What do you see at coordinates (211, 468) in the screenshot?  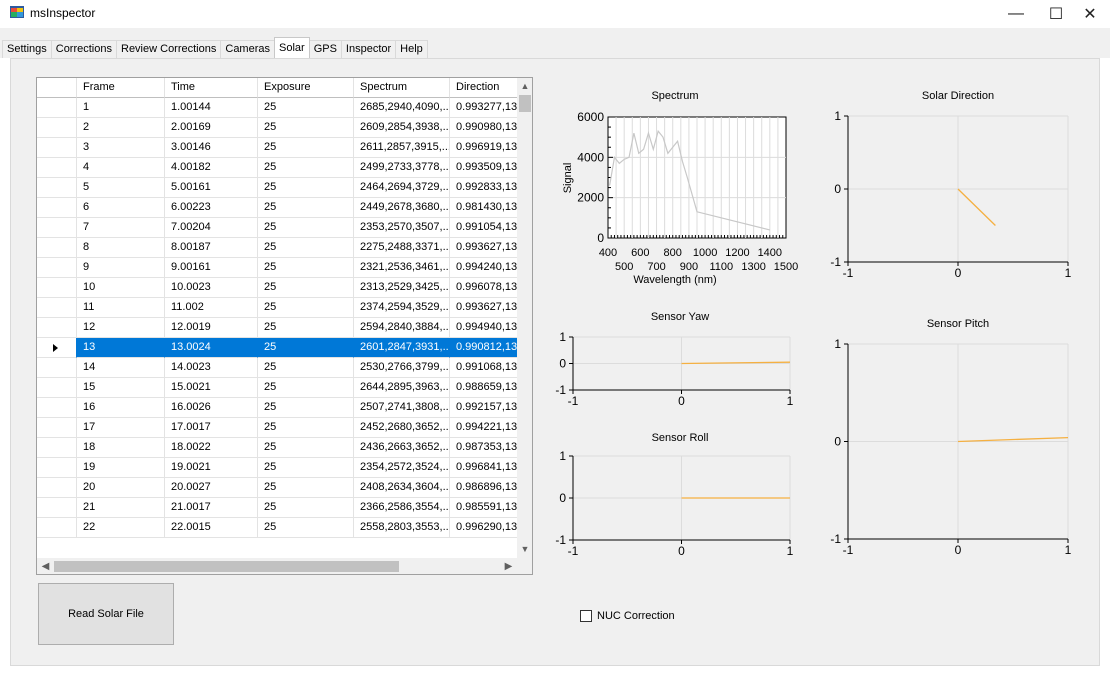 I see `cell-time: 19.0021` at bounding box center [211, 468].